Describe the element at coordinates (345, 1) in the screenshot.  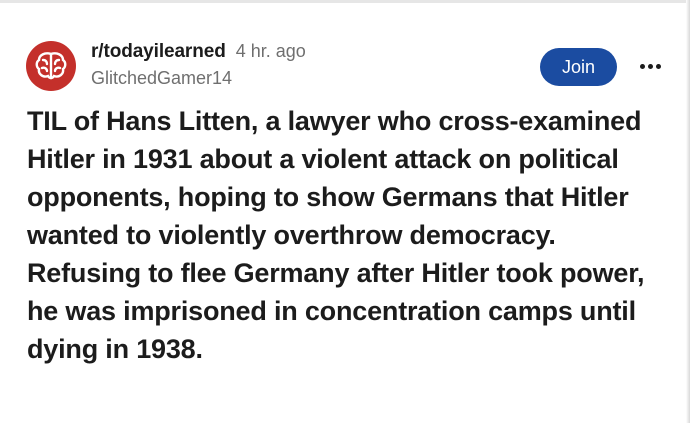
I see `top-divider` at that location.